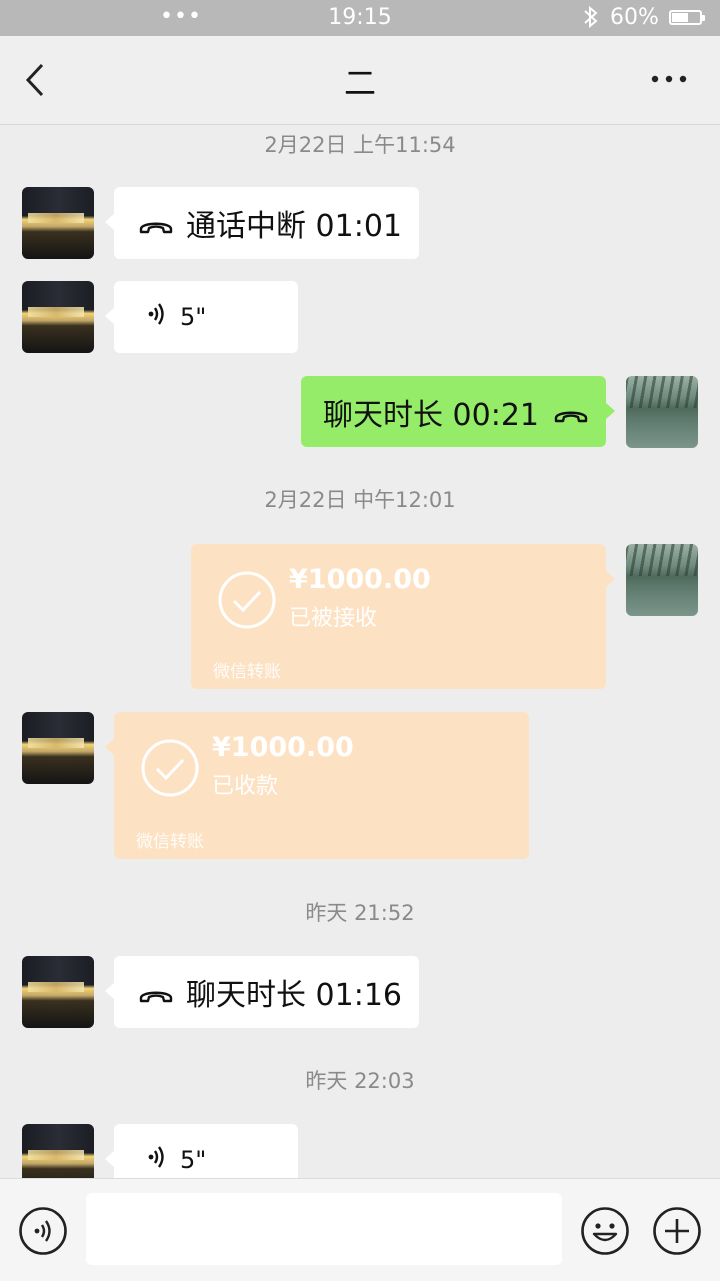 The width and height of the screenshot is (720, 1281). Describe the element at coordinates (360, 18) in the screenshot. I see `status-bar: ••• 19:15 60%` at that location.